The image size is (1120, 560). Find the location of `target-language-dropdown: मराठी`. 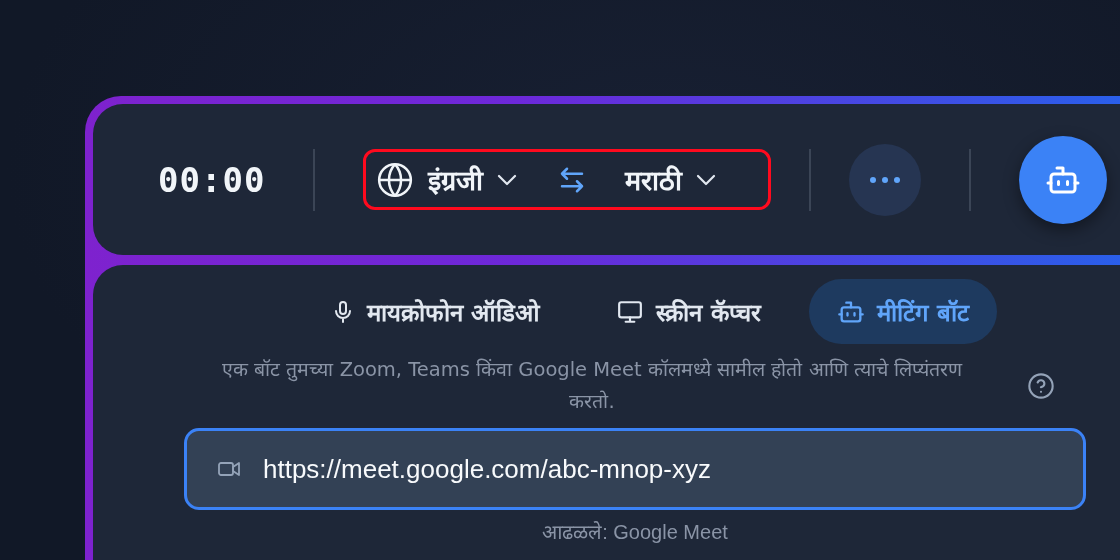

target-language-dropdown: मराठी is located at coordinates (671, 179).